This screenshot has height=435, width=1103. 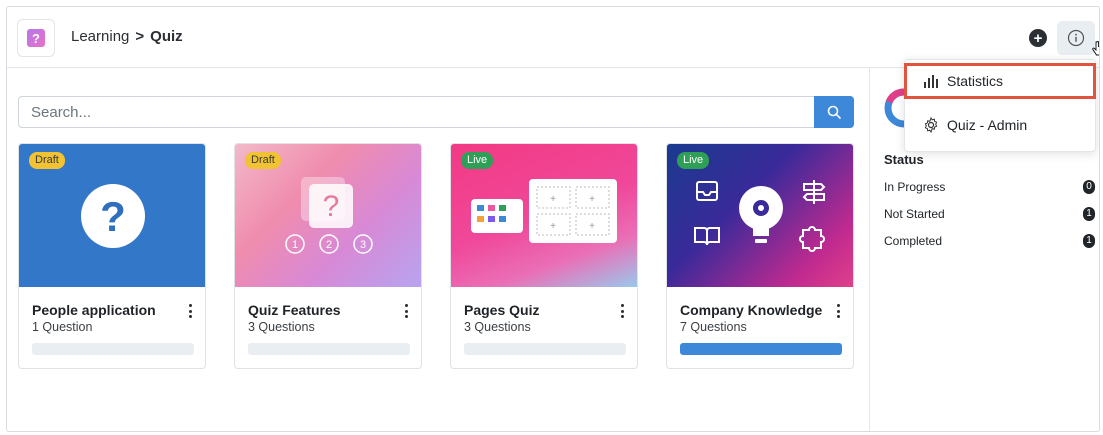 What do you see at coordinates (931, 81) in the screenshot?
I see `bar-chart-icon` at bounding box center [931, 81].